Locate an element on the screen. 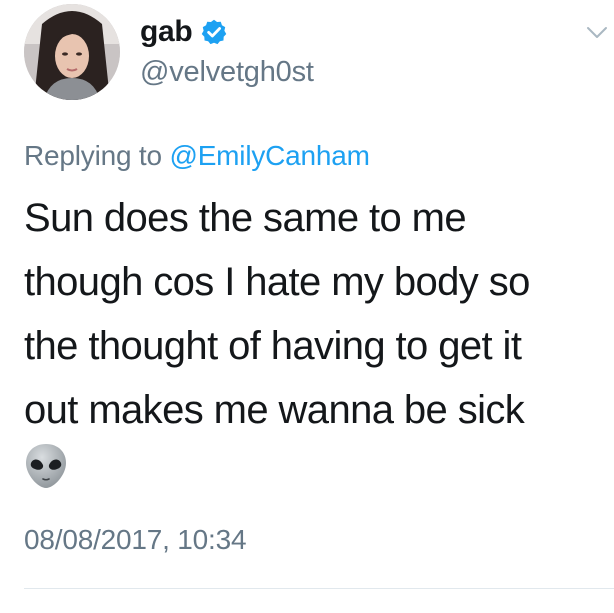  tweet-text-line: the thought of having to get it is located at coordinates (273, 346).